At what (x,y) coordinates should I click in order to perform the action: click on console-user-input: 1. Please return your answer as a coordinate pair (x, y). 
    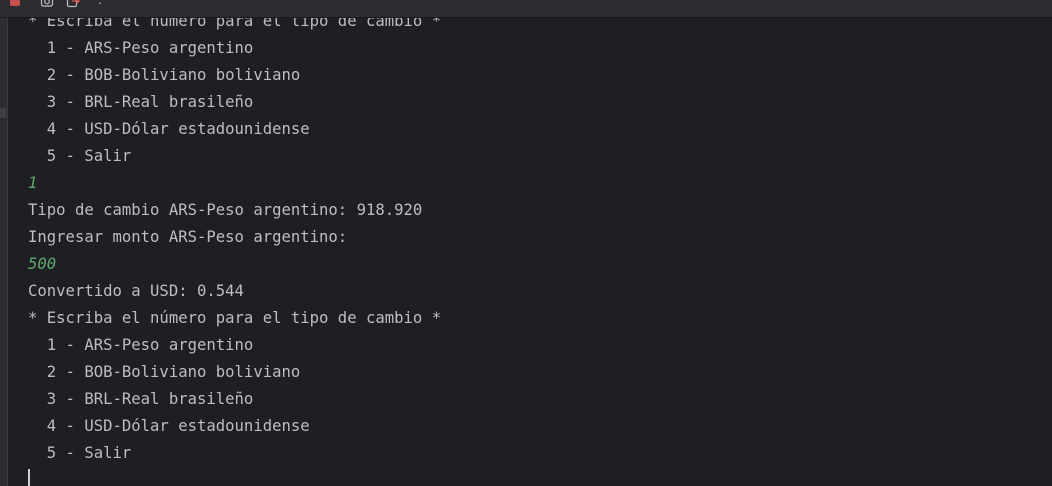
    Looking at the image, I should click on (33, 183).